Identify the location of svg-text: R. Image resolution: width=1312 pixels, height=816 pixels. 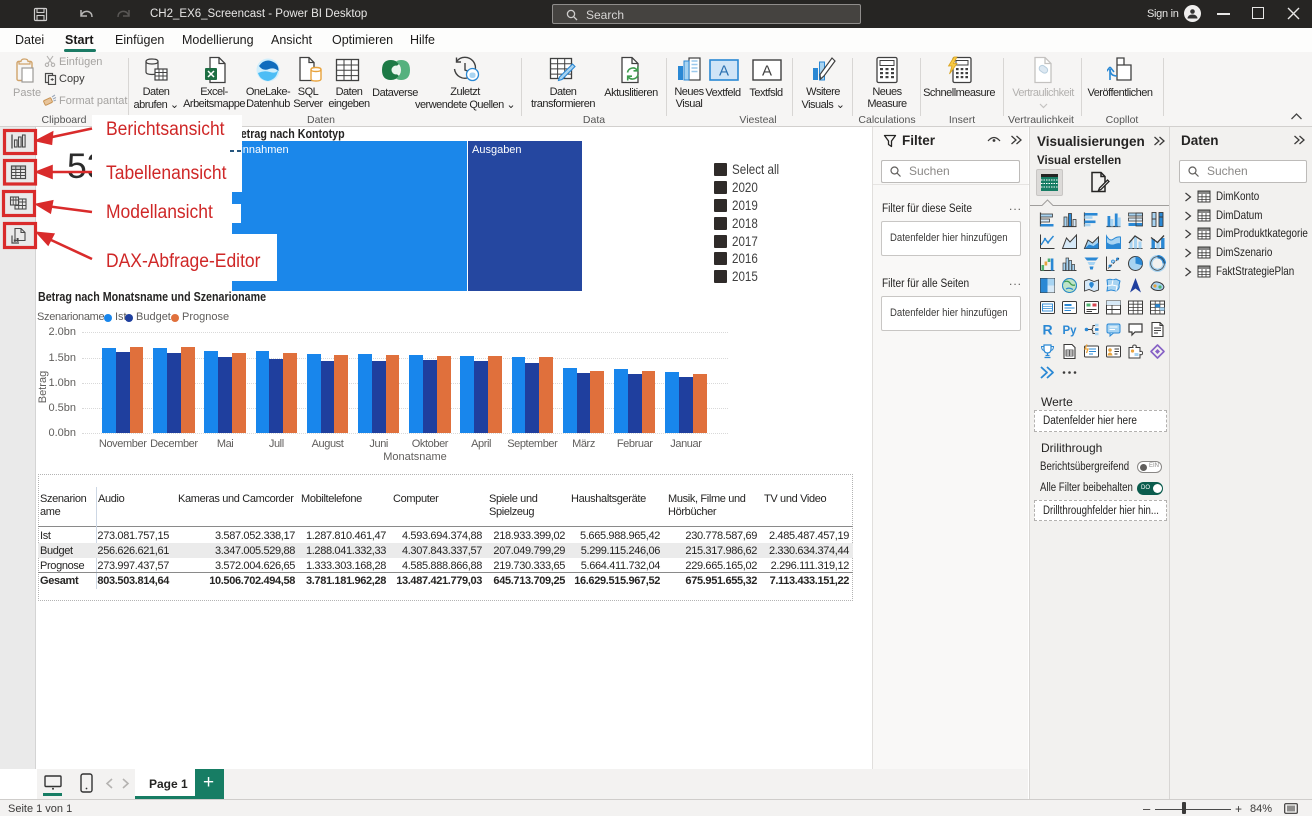
(1047, 330).